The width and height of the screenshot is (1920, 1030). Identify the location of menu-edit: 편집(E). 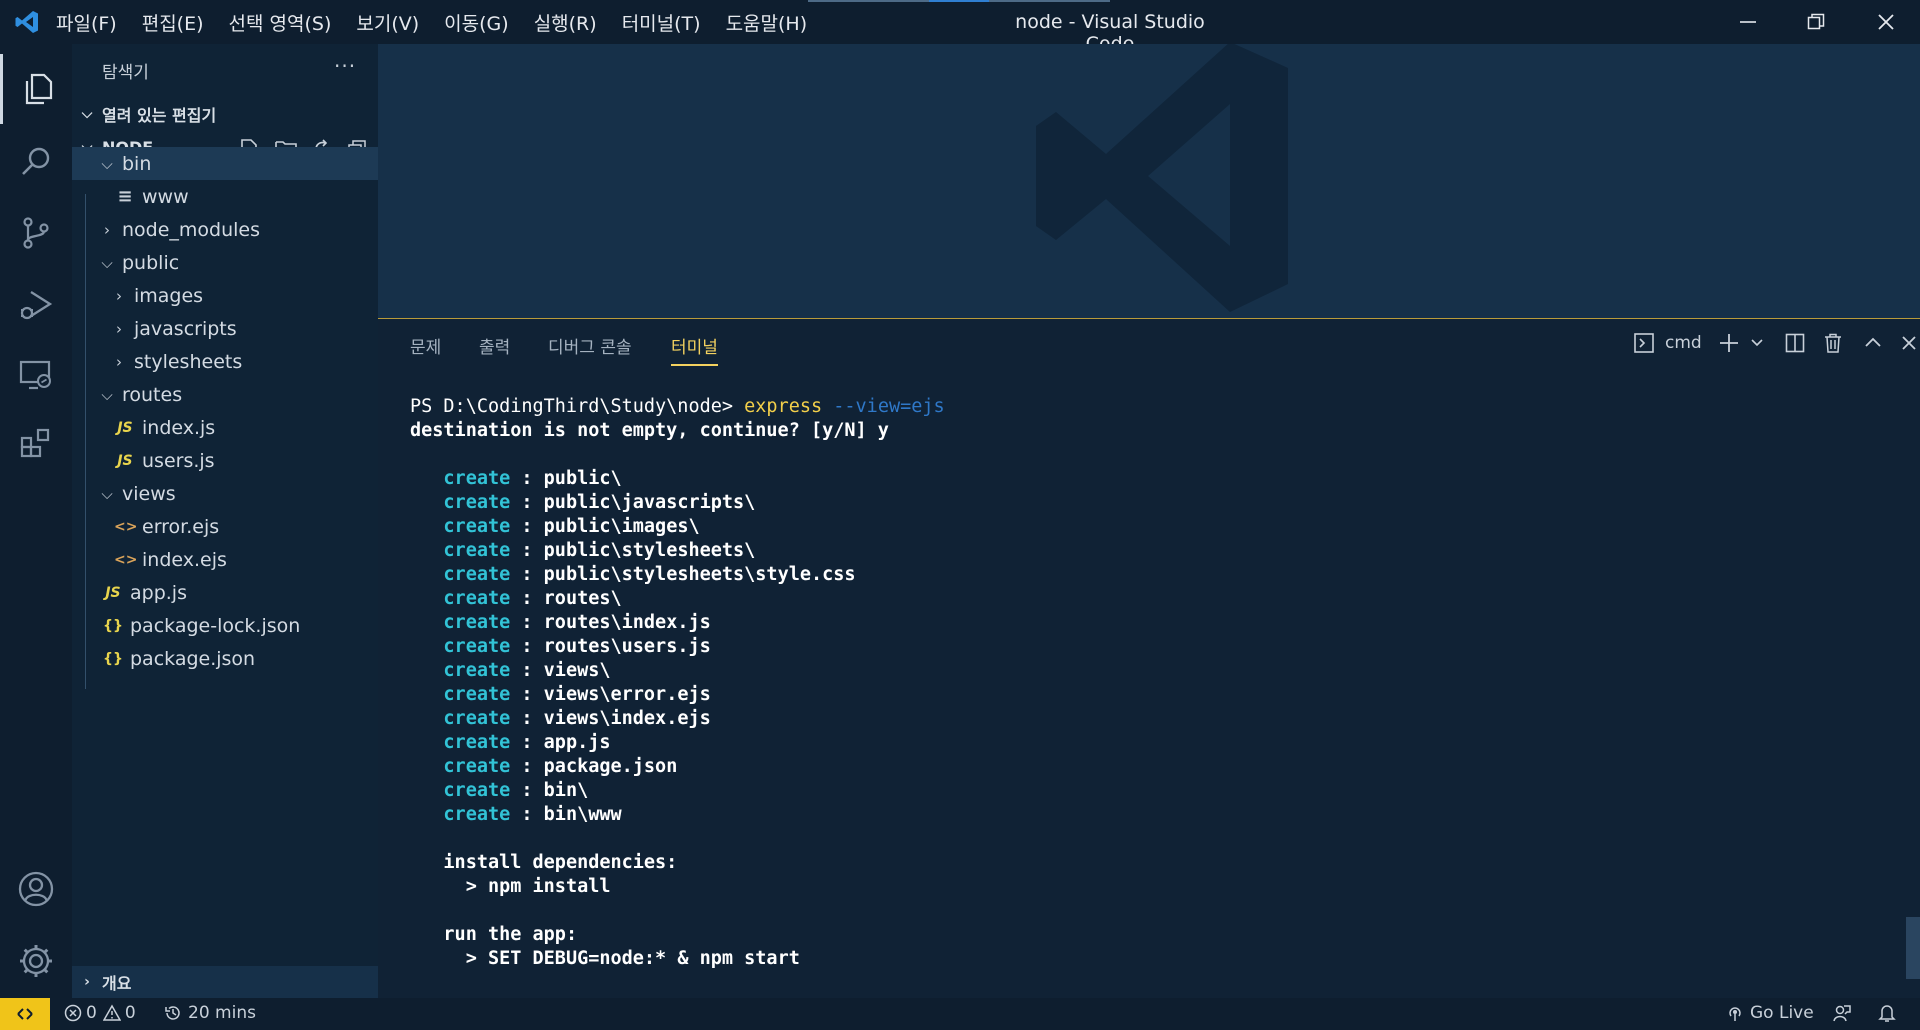
(173, 22).